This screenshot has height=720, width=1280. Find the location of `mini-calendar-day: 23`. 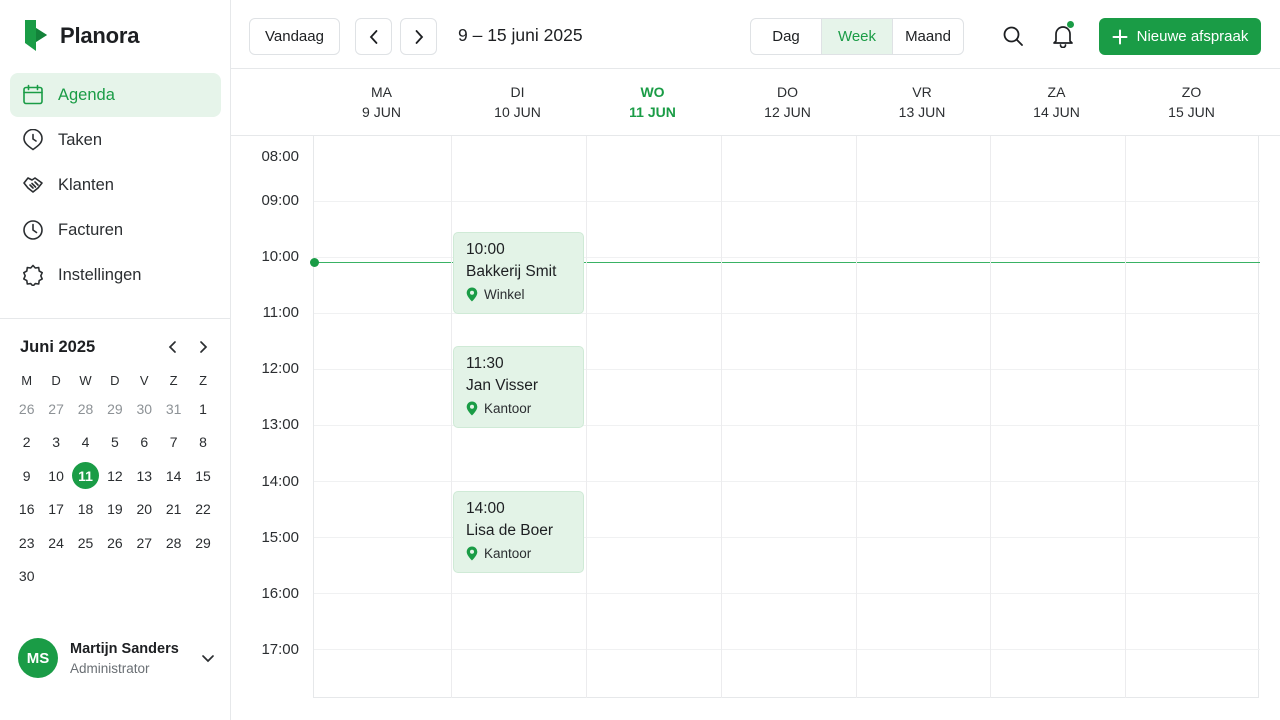

mini-calendar-day: 23 is located at coordinates (26, 543).